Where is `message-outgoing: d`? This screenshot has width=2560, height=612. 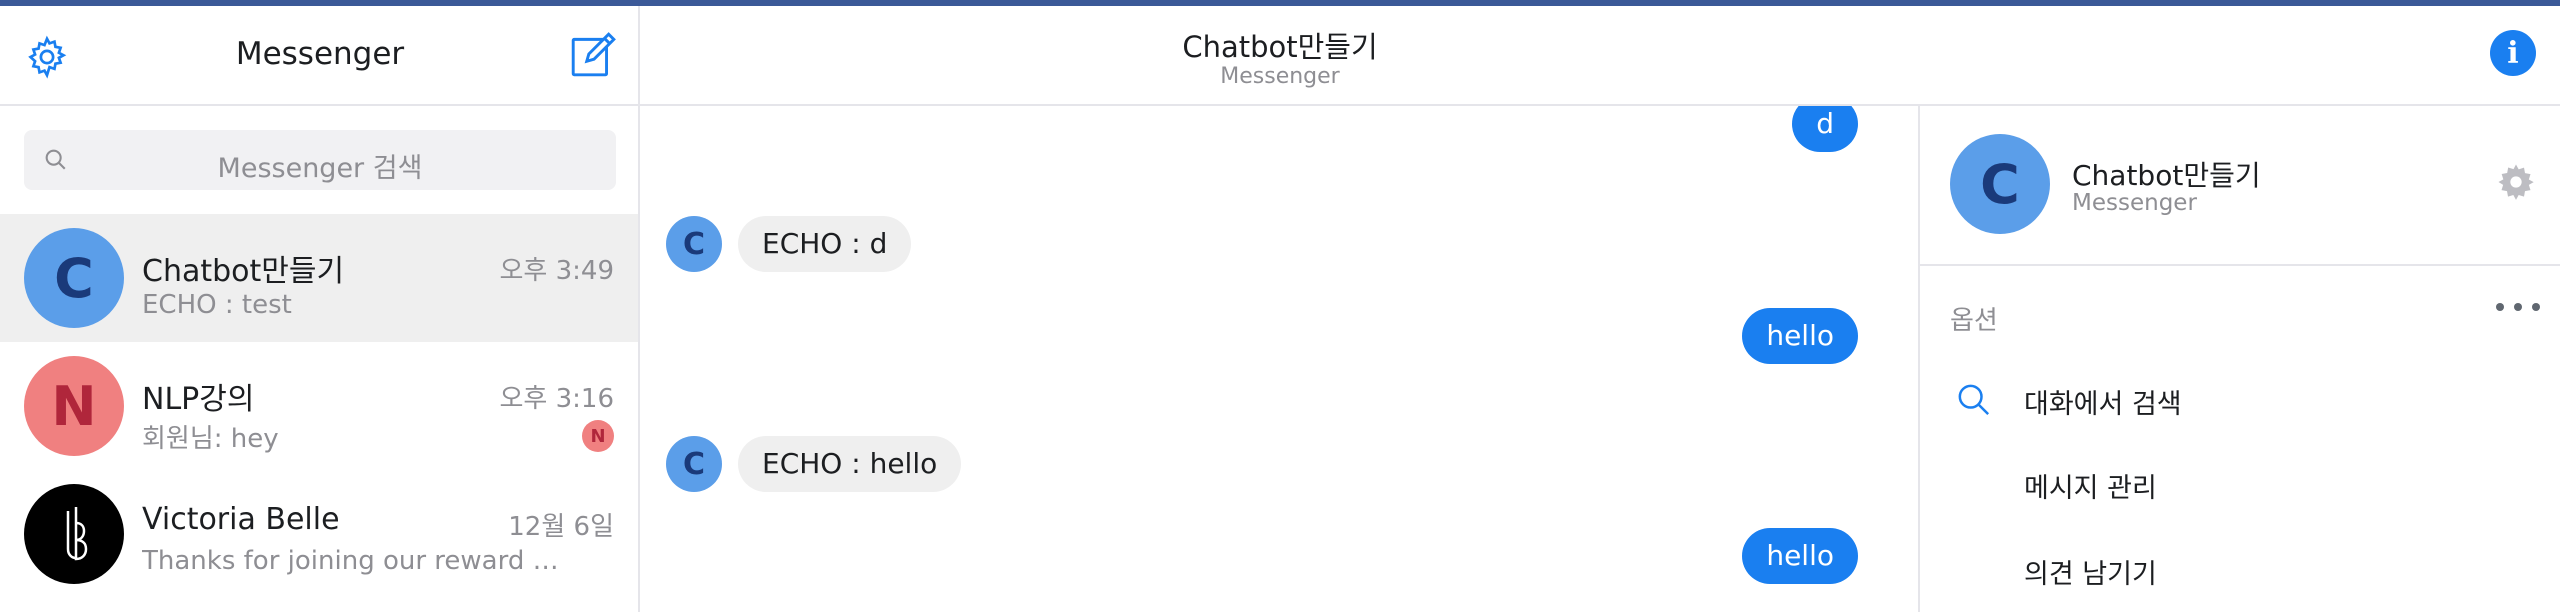
message-outgoing: d is located at coordinates (1825, 129).